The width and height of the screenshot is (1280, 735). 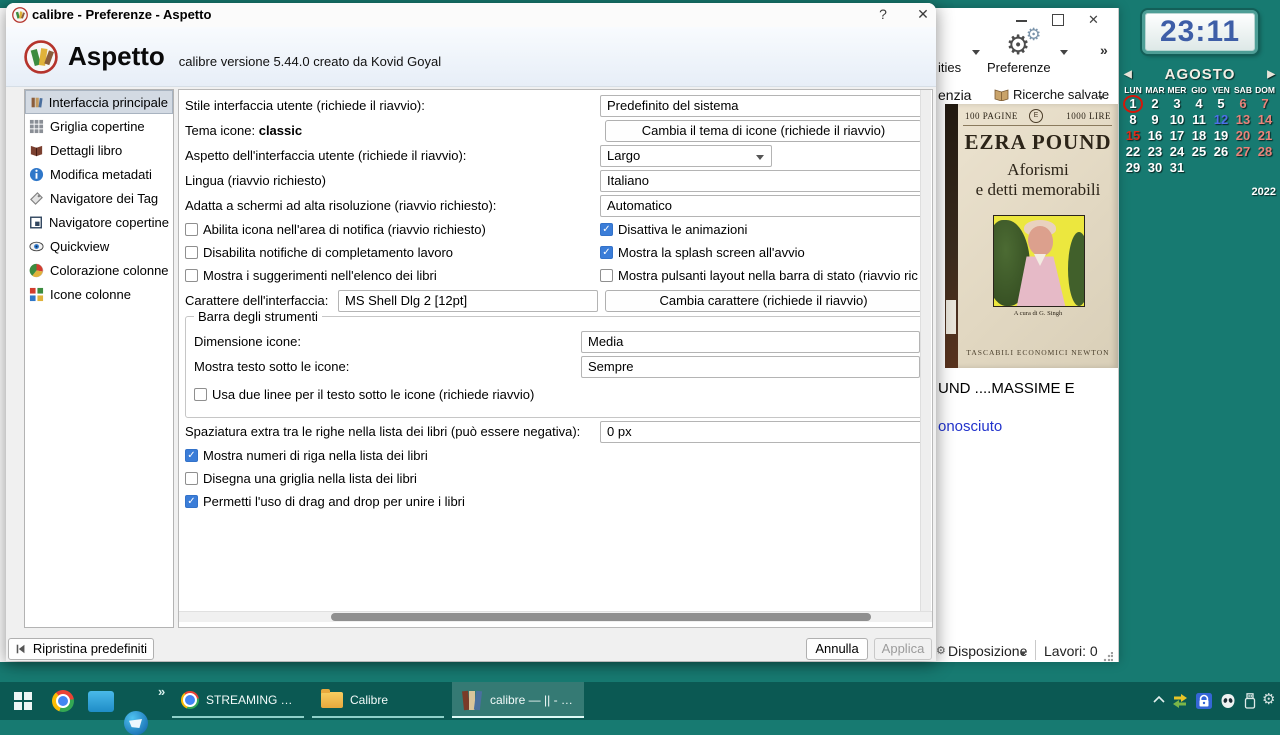 What do you see at coordinates (1265, 120) in the screenshot?
I see `calendar-day: 14` at bounding box center [1265, 120].